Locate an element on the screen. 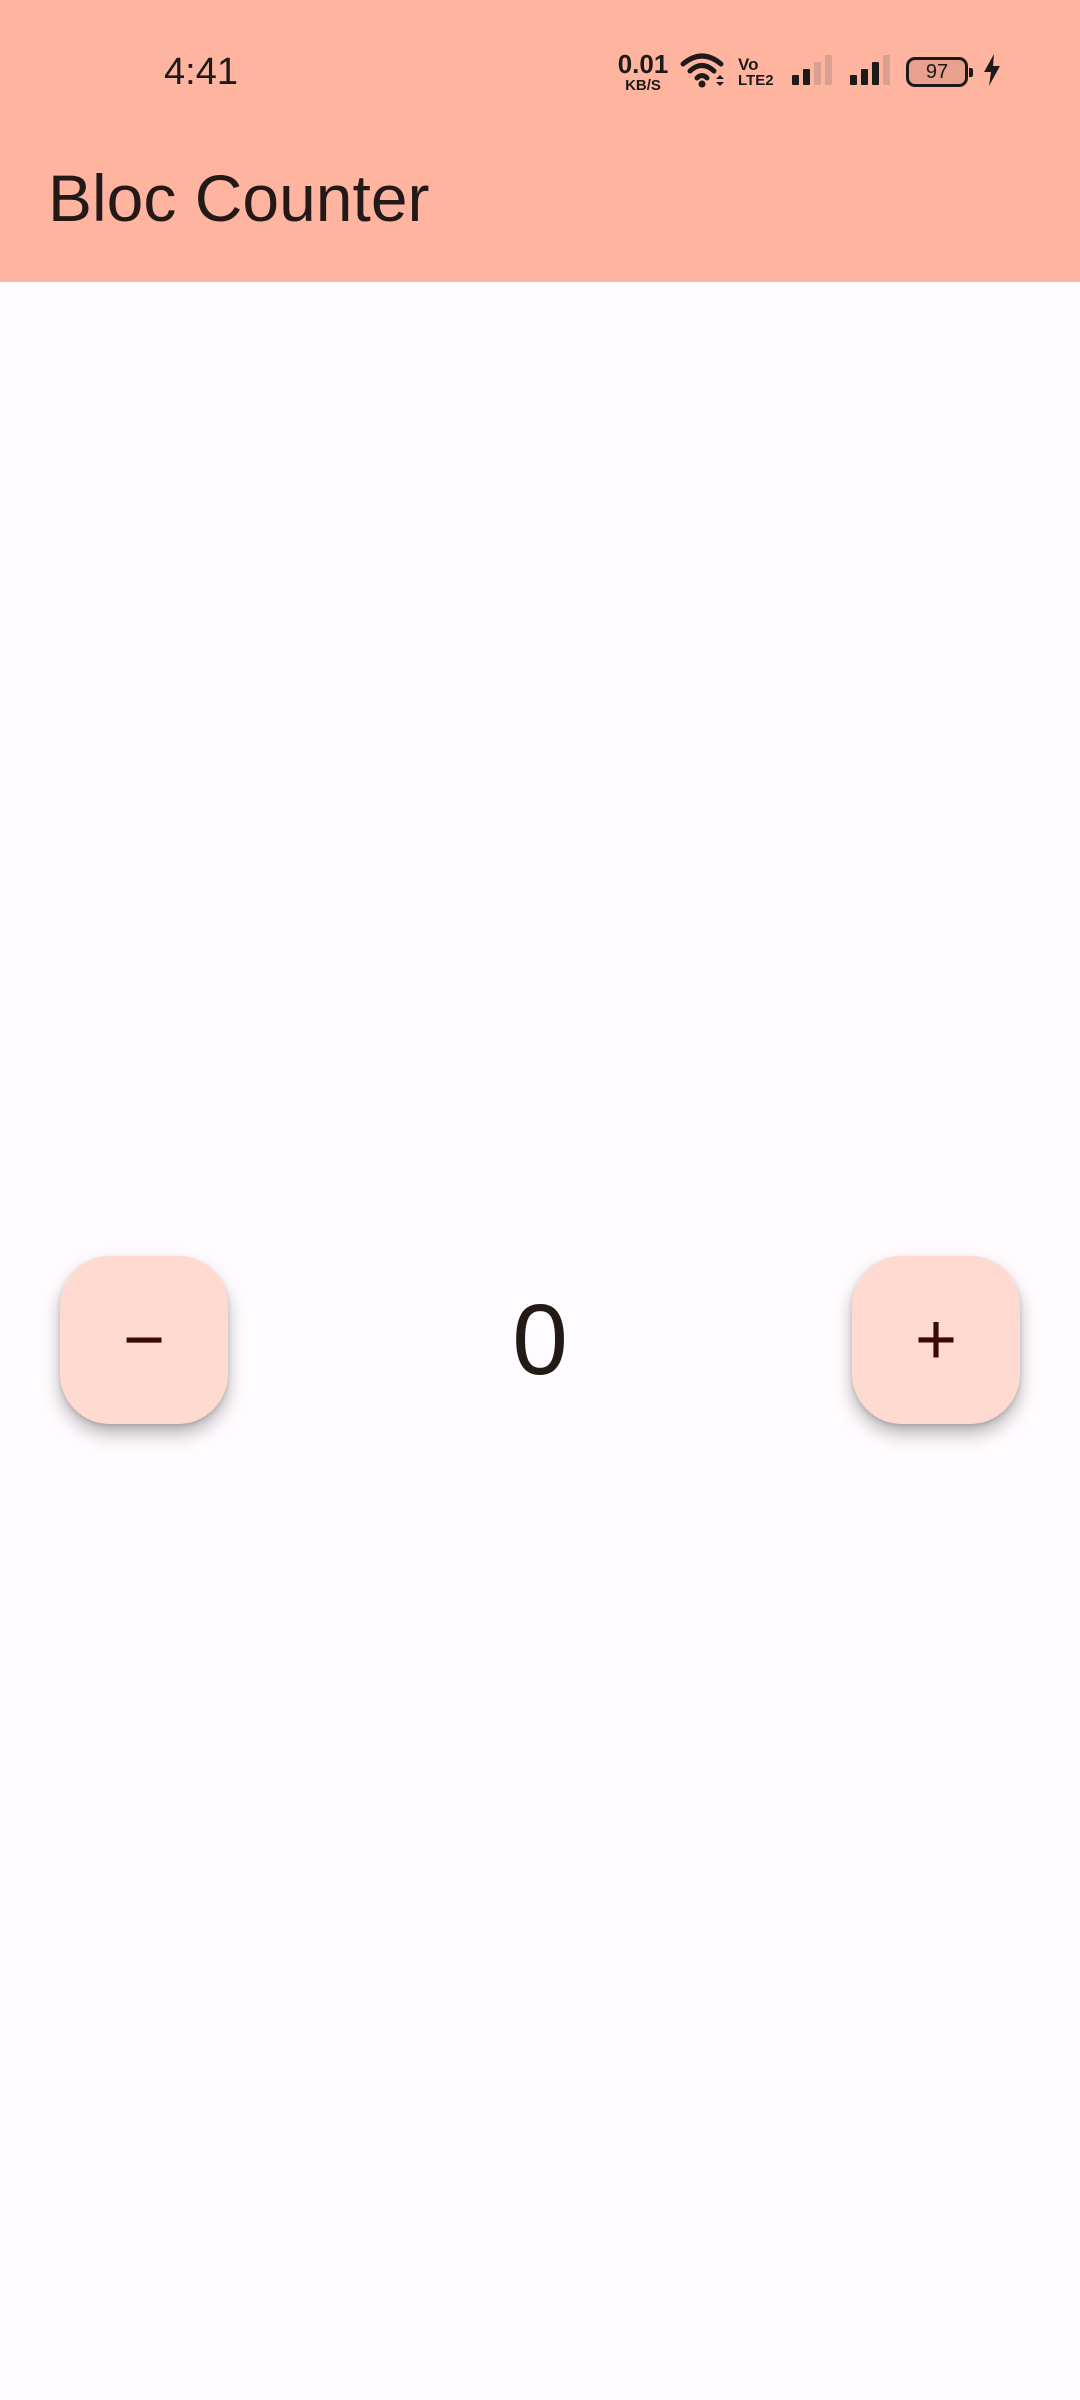 This screenshot has height=2400, width=1080. increment-button: + is located at coordinates (936, 1340).